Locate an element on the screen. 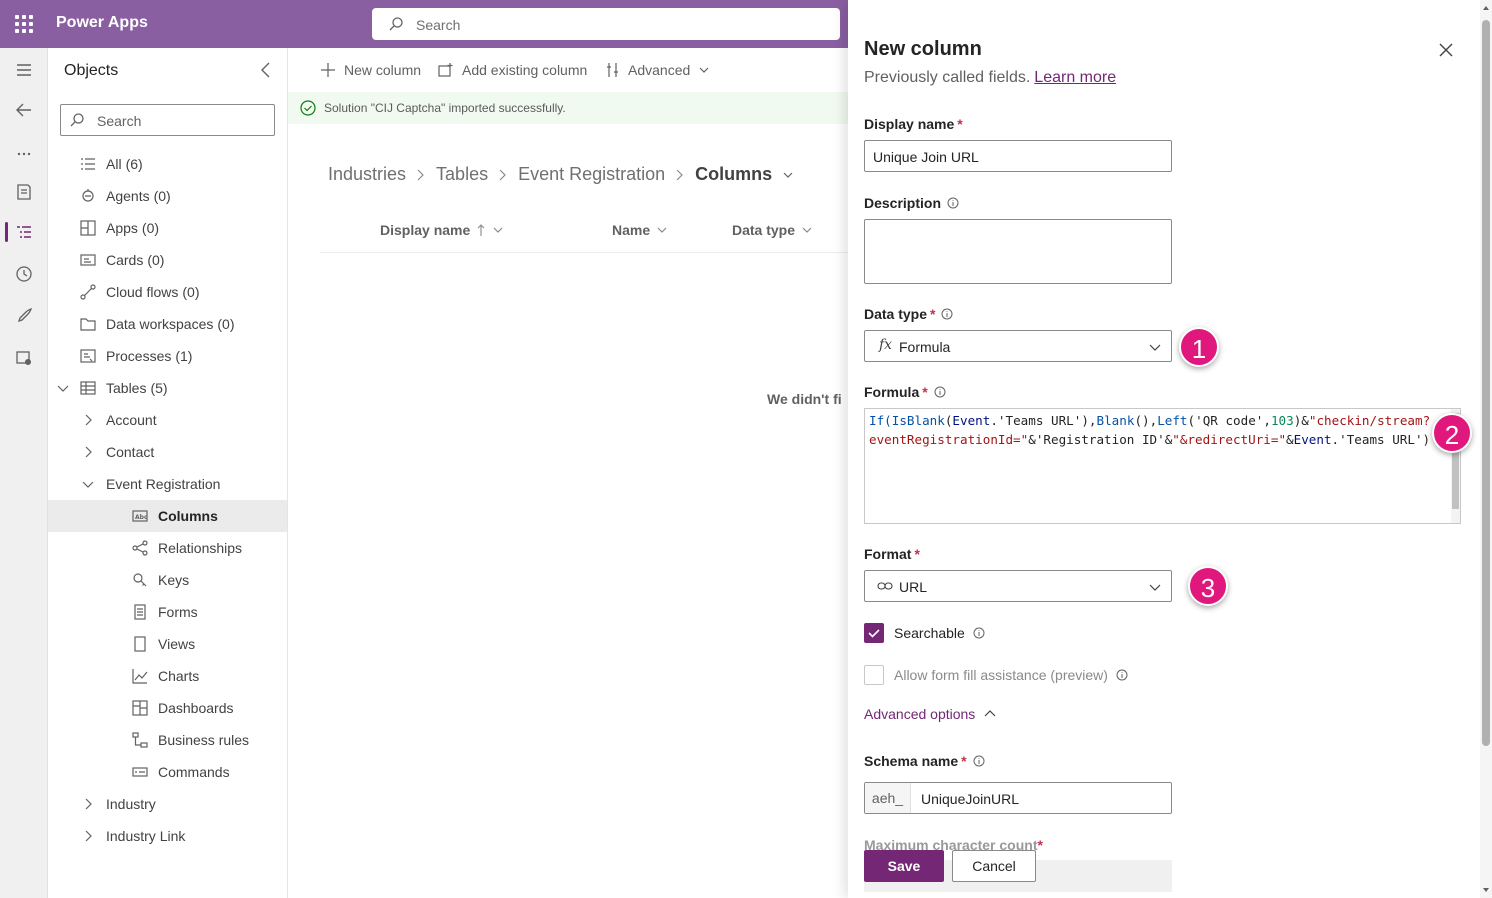  global-search-input: Search is located at coordinates (606, 24).